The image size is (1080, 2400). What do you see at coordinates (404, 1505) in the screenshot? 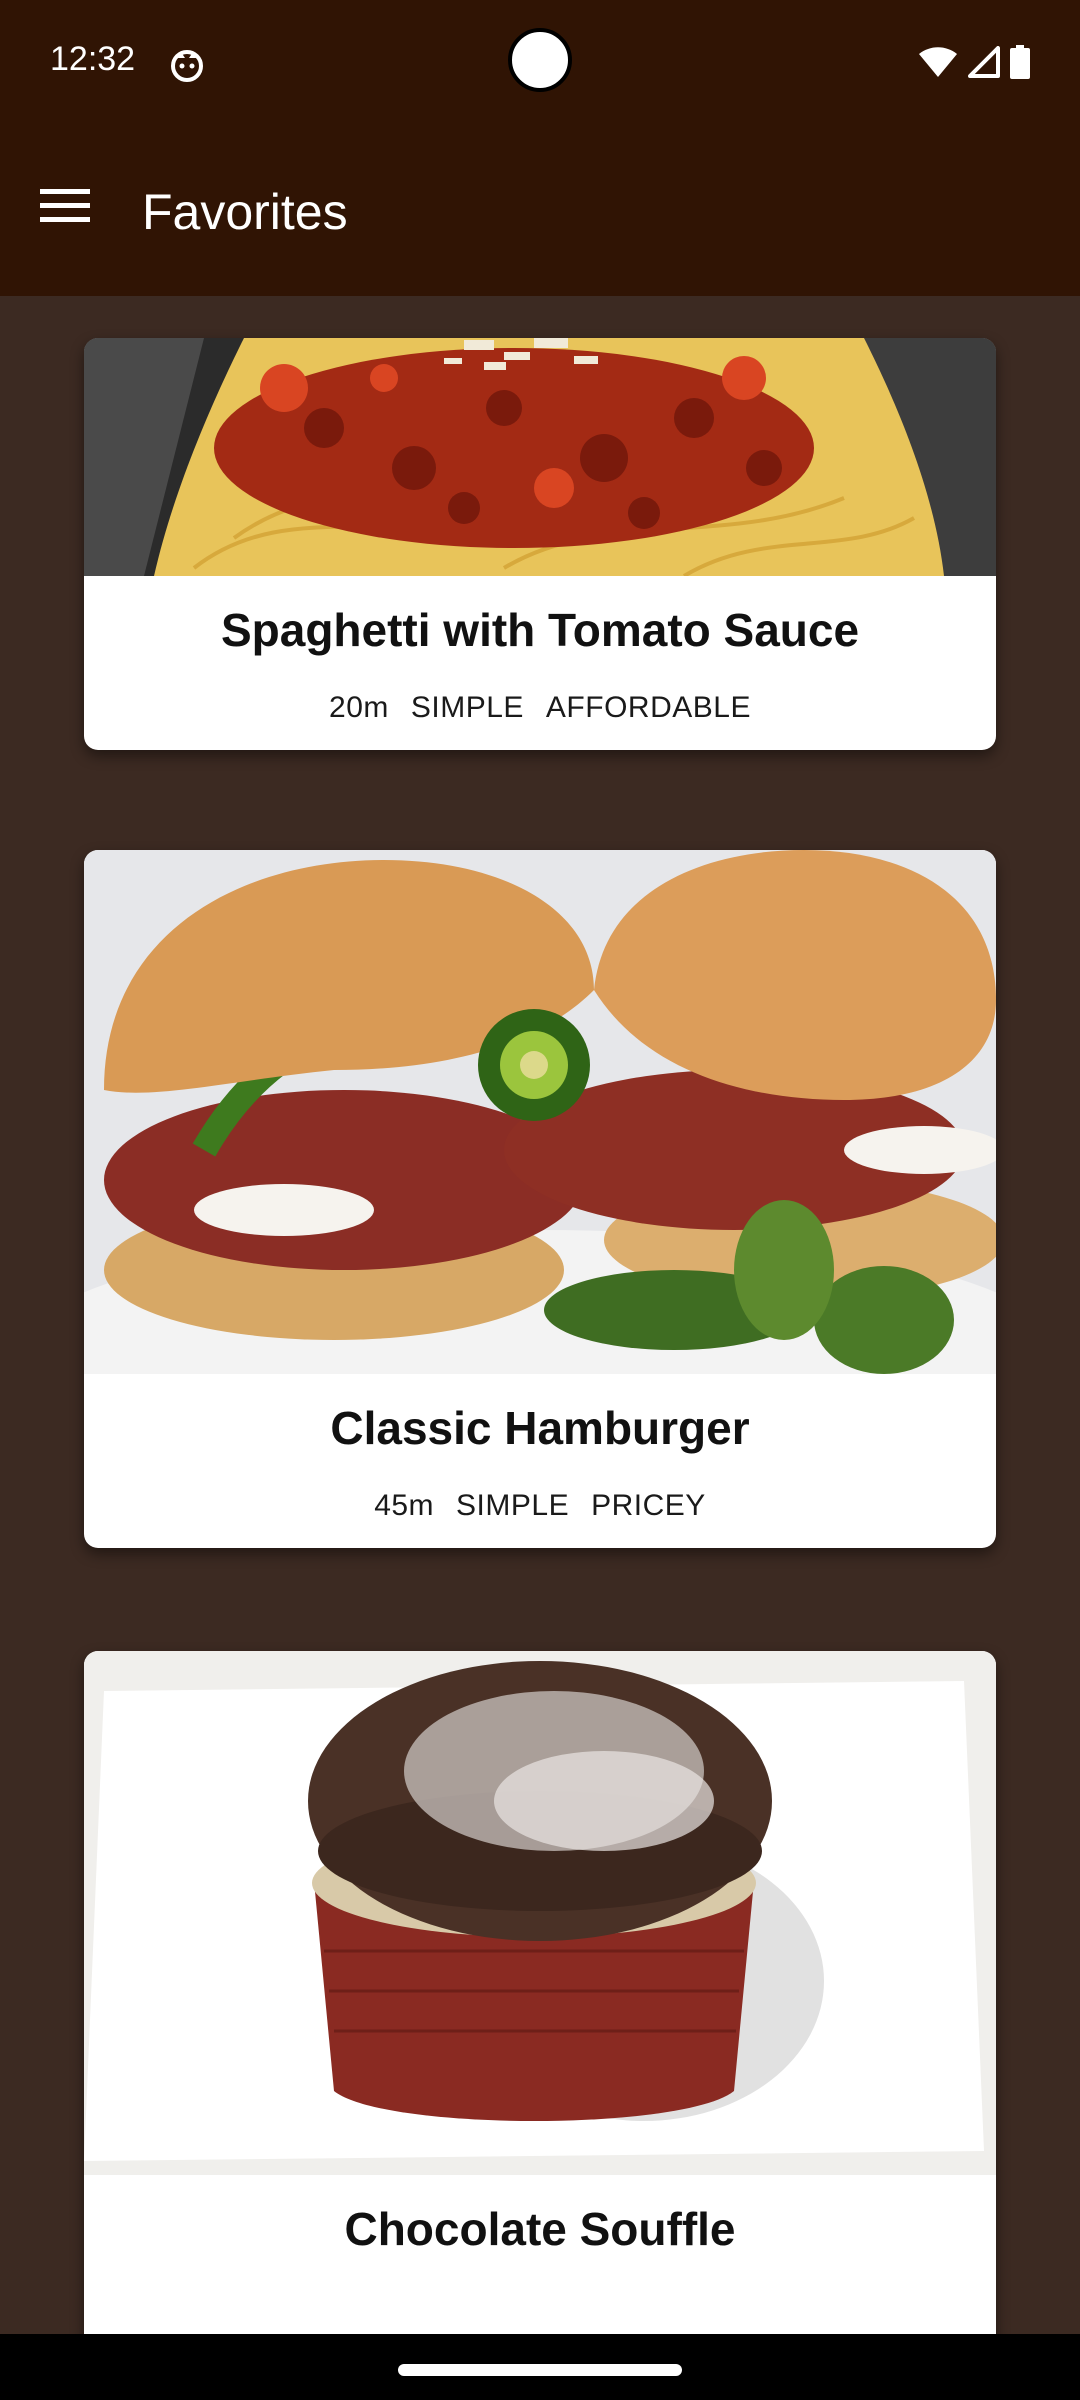
I see `meal-duration: 45m` at bounding box center [404, 1505].